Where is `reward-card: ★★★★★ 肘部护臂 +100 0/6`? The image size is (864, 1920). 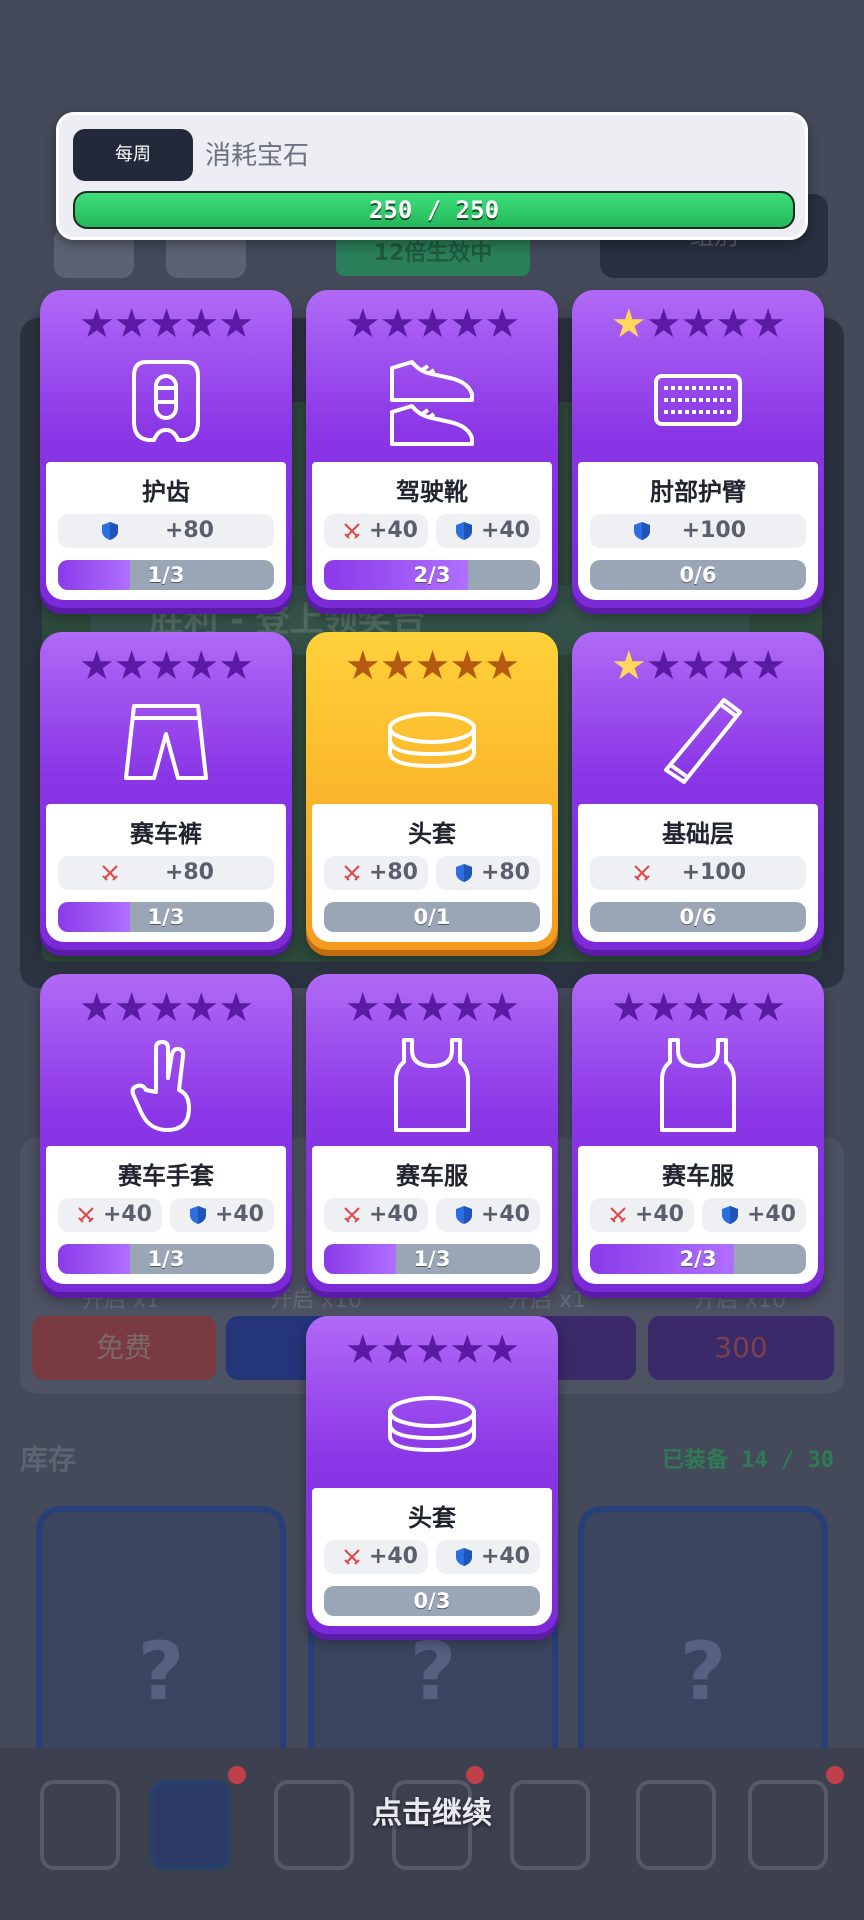 reward-card: ★★★★★ 肘部护臂 +100 0/6 is located at coordinates (698, 449).